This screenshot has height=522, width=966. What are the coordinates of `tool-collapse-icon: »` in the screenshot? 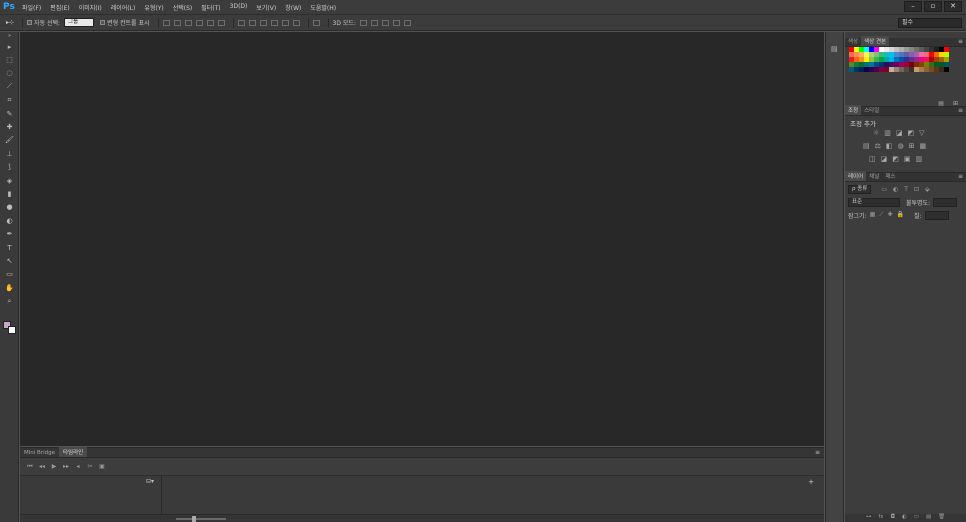 It's located at (9, 36).